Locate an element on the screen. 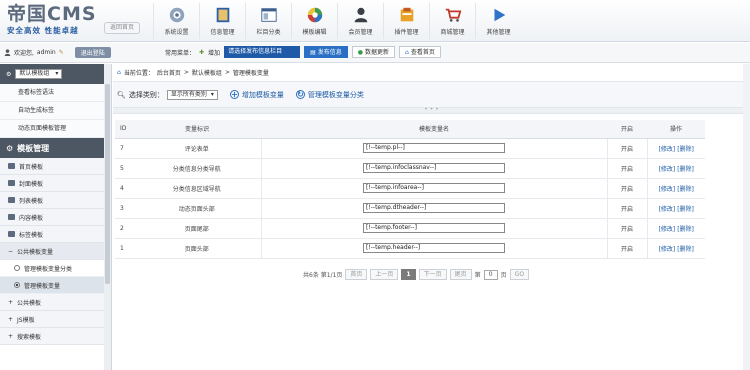 The image size is (750, 370). last-page-button: 尾页 is located at coordinates (460, 274).